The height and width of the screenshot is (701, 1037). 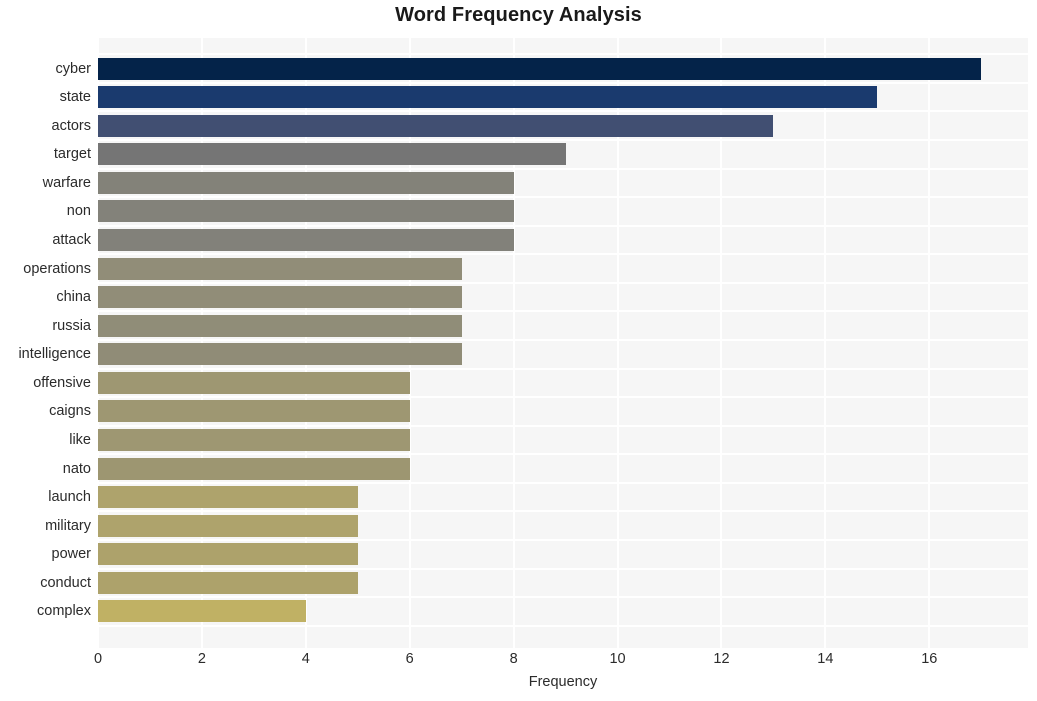 What do you see at coordinates (78, 211) in the screenshot?
I see `y-axis-tick-label: non` at bounding box center [78, 211].